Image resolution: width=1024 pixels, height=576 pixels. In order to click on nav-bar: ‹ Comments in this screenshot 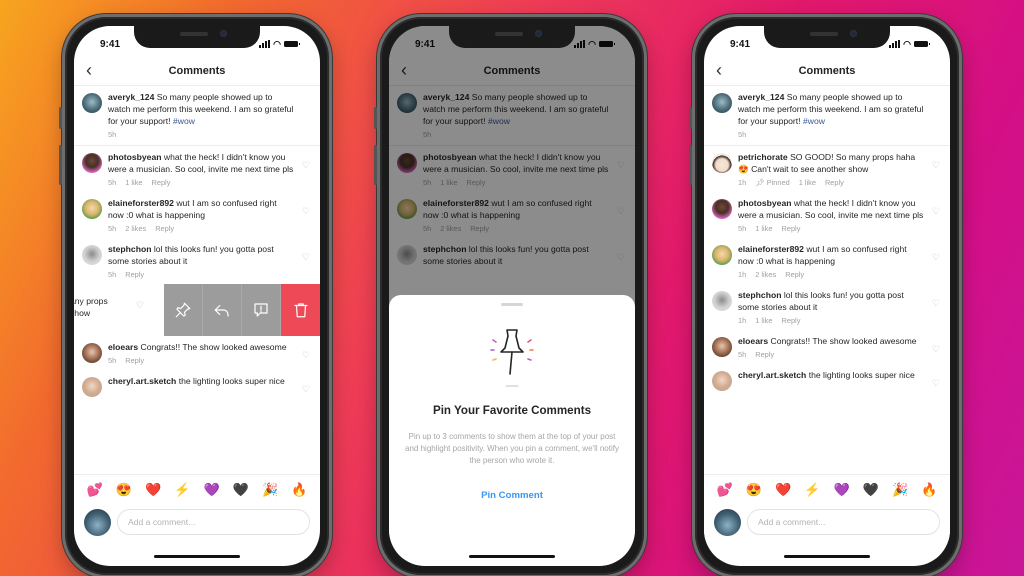, I will do `click(827, 71)`.